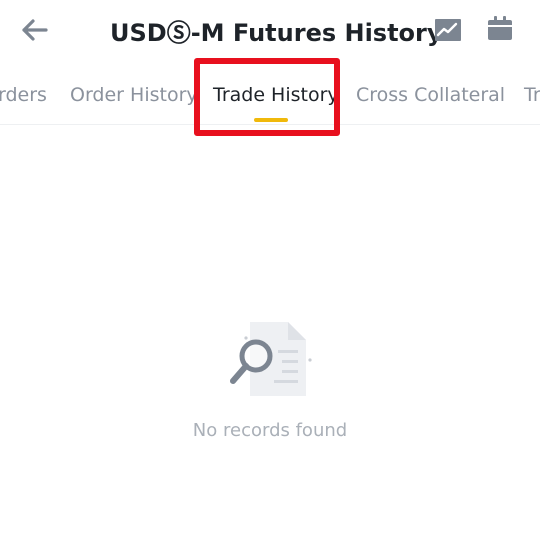  Describe the element at coordinates (276, 33) in the screenshot. I see `page-title: USDⓈ-M Futures History` at that location.